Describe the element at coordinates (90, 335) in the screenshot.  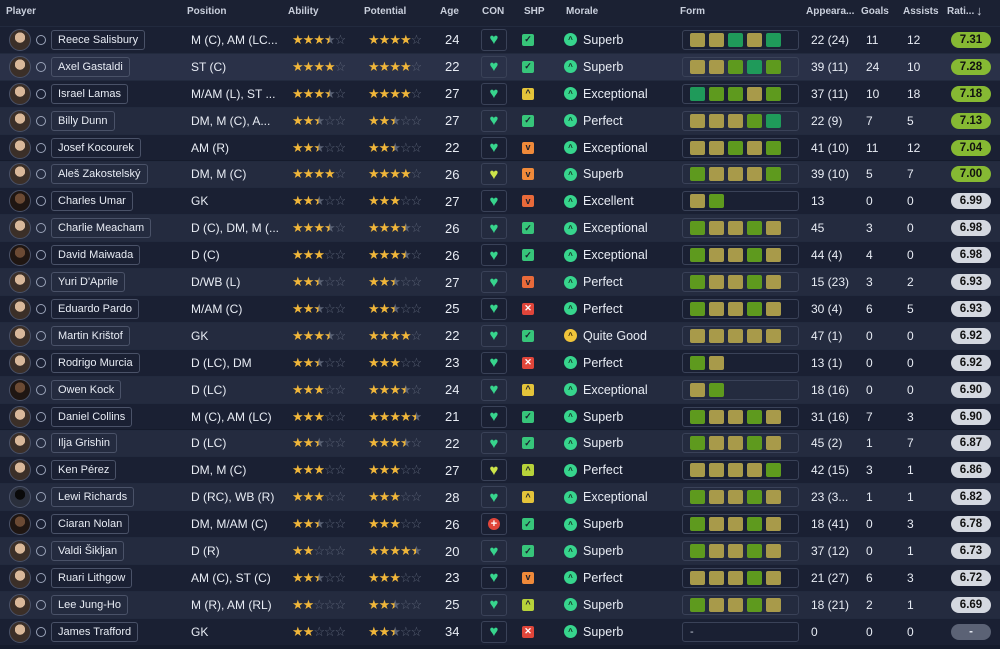
I see `player-name: Martin Krištof` at that location.